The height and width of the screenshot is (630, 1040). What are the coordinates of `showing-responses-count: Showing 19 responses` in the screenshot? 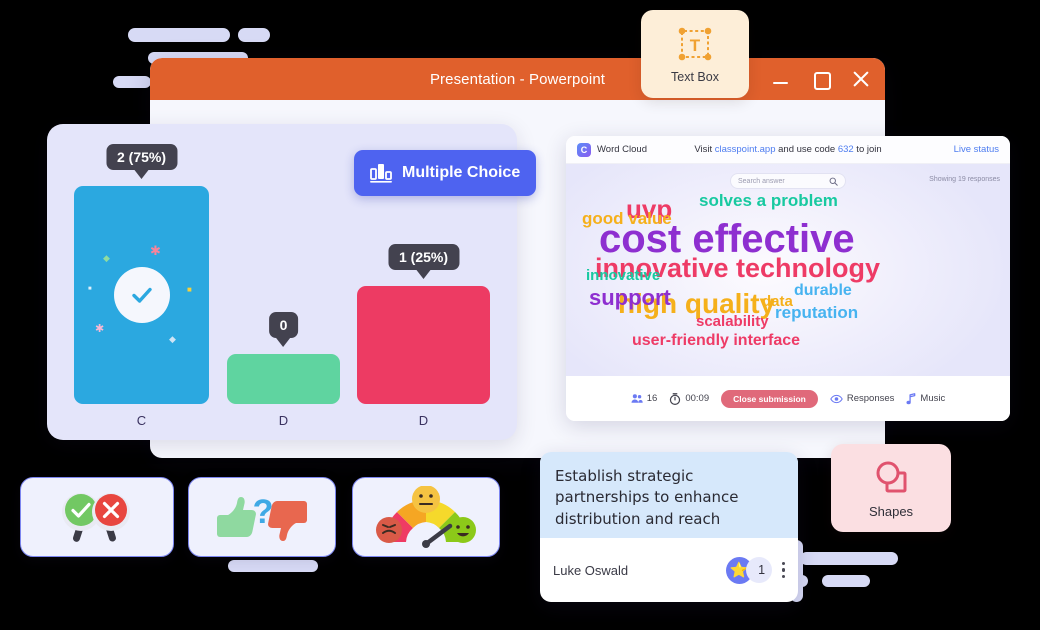 It's located at (964, 179).